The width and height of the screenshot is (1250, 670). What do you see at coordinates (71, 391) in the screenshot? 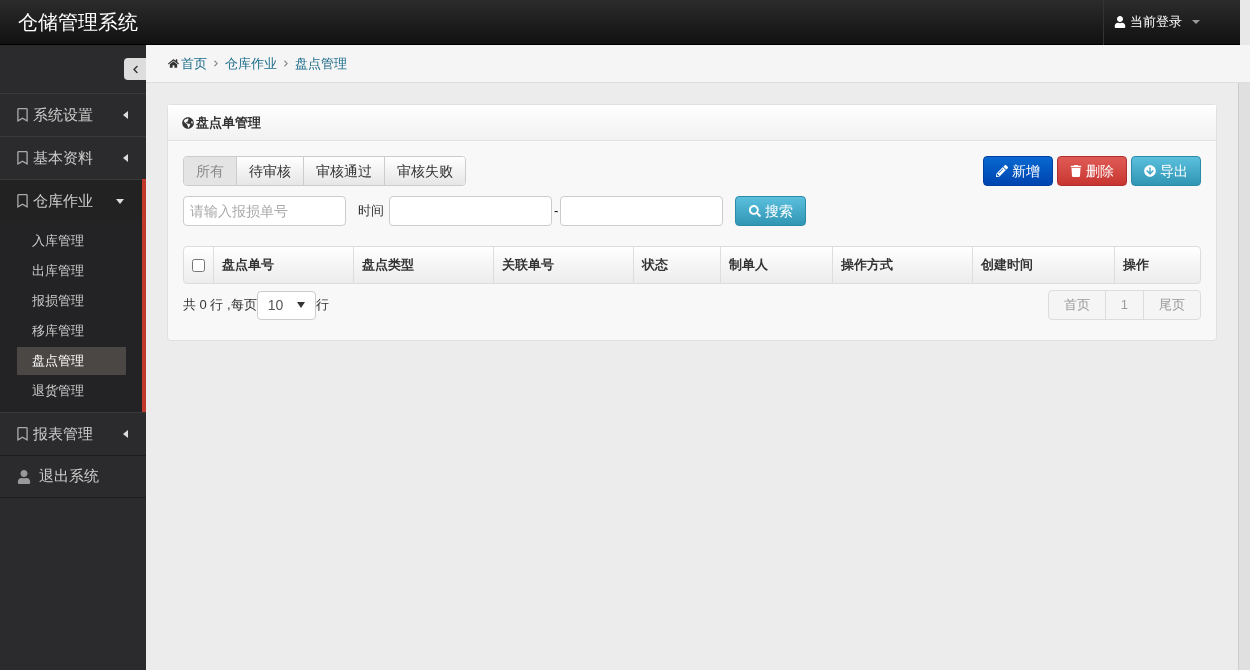
I see `submenu-item: 退货管理` at bounding box center [71, 391].